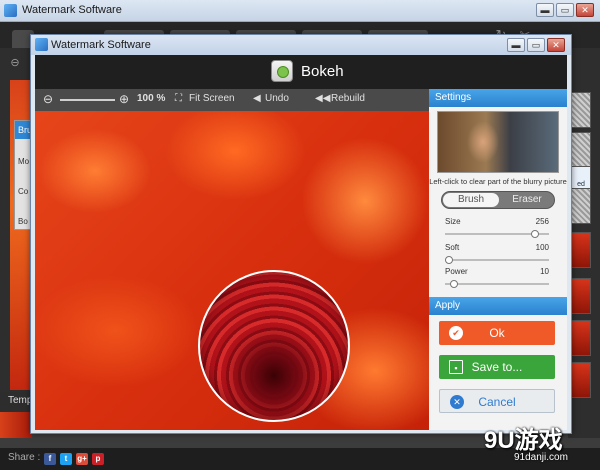 The image size is (600, 470). I want to click on settings-header: Settings, so click(498, 98).